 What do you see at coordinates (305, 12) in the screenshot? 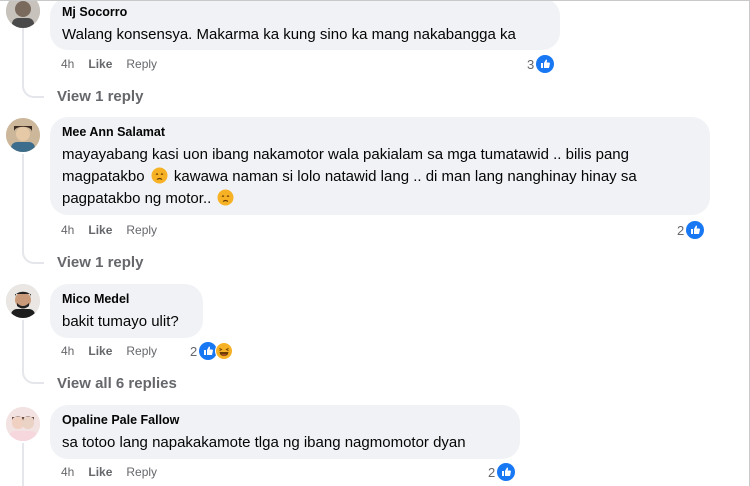
I see `comment-author: Mj Socorro` at bounding box center [305, 12].